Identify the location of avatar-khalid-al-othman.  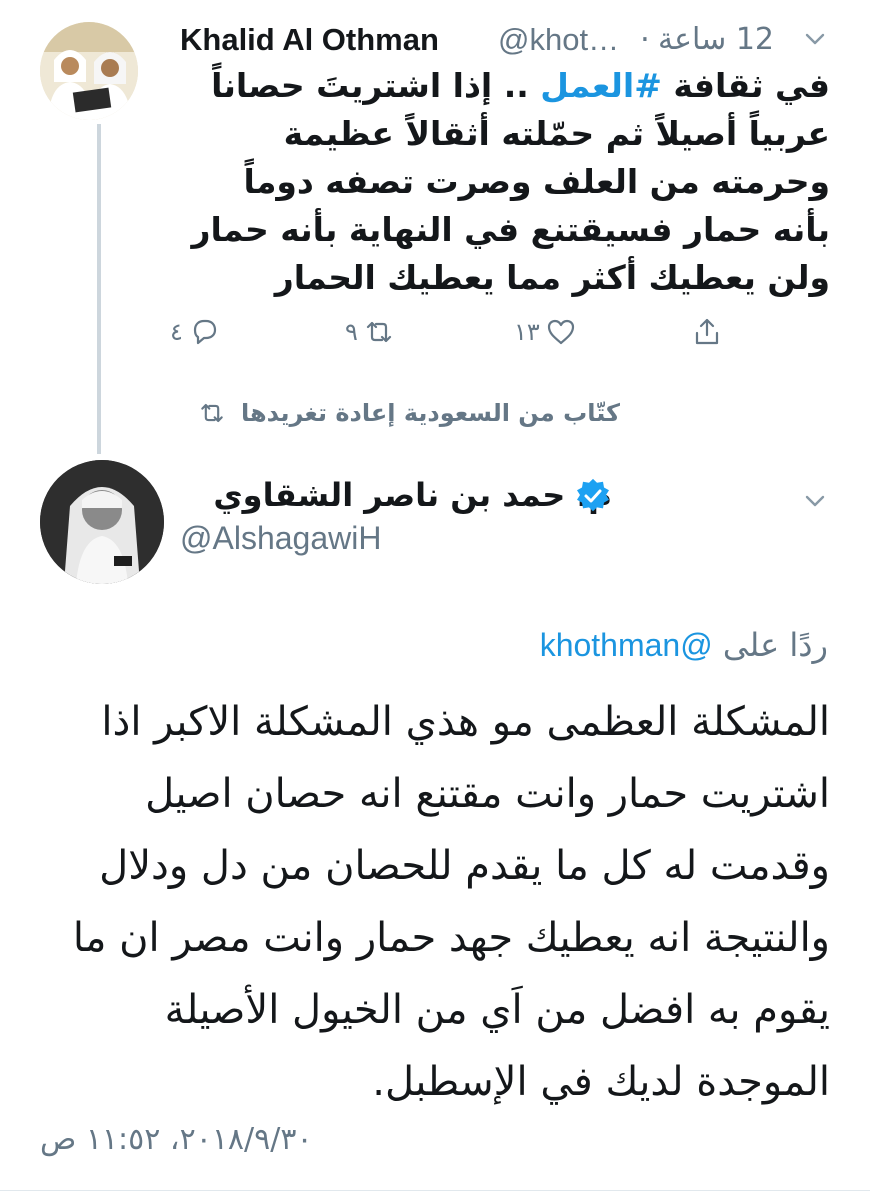
(89, 71).